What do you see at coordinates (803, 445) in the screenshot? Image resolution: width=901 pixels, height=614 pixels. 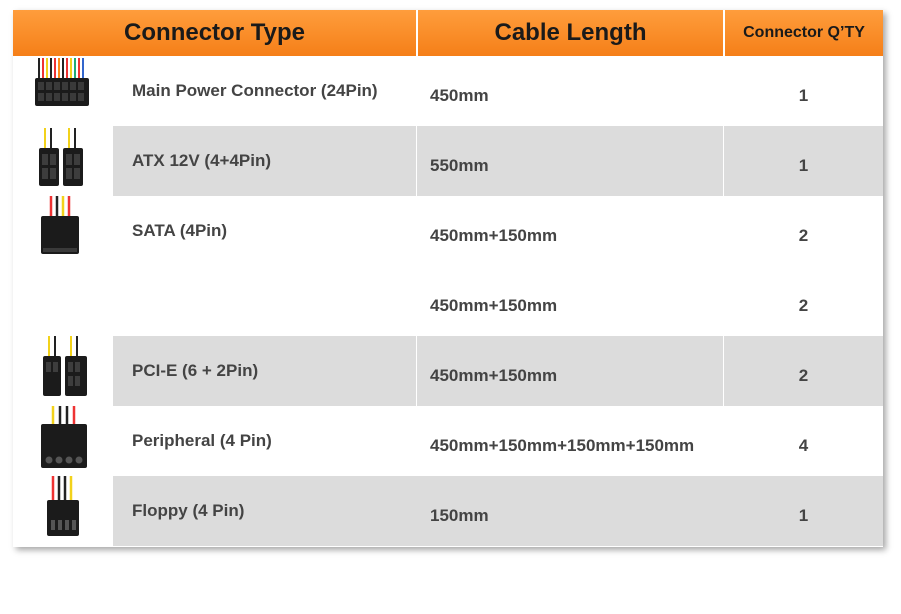 I see `connector-qty: 4` at bounding box center [803, 445].